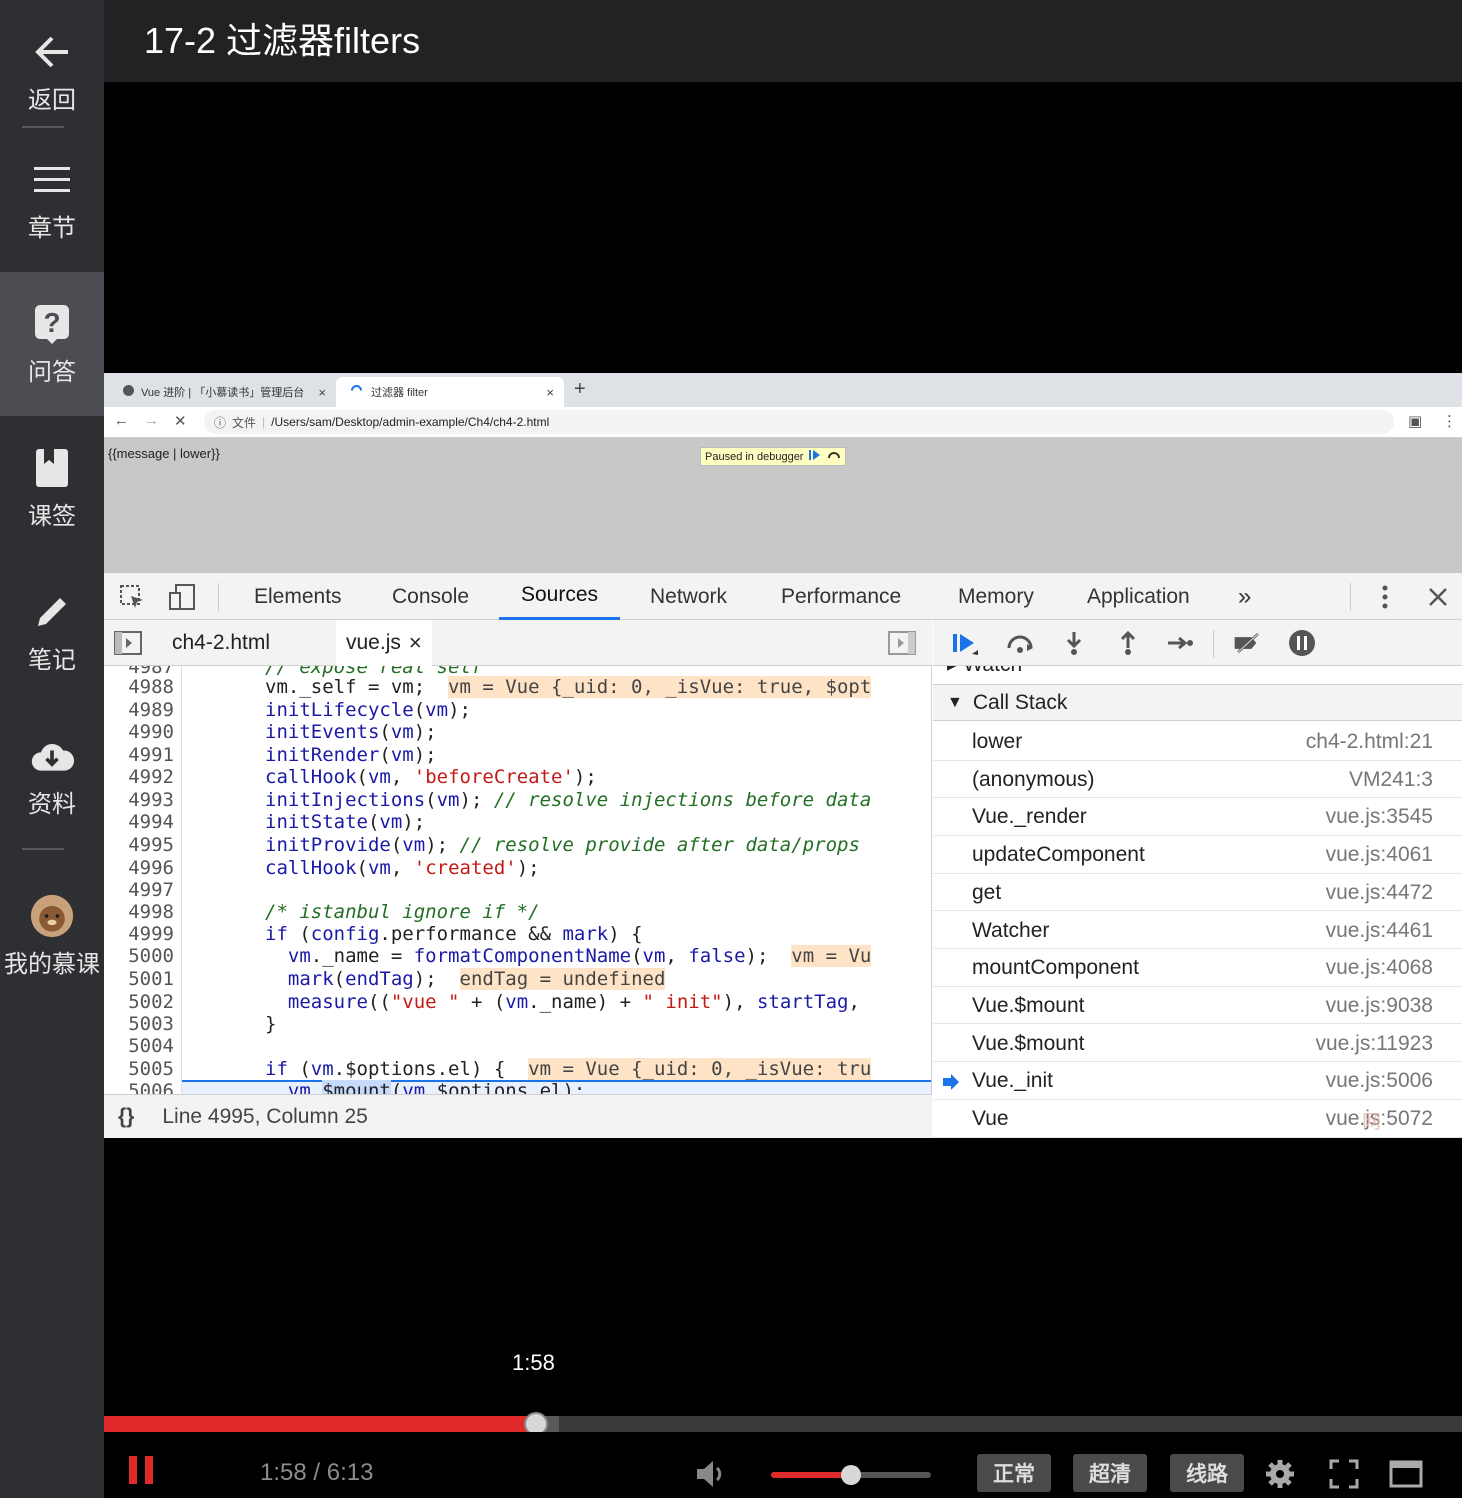 This screenshot has width=1462, height=1498. I want to click on browser-tab-active: 过滤器 filter ×, so click(450, 392).